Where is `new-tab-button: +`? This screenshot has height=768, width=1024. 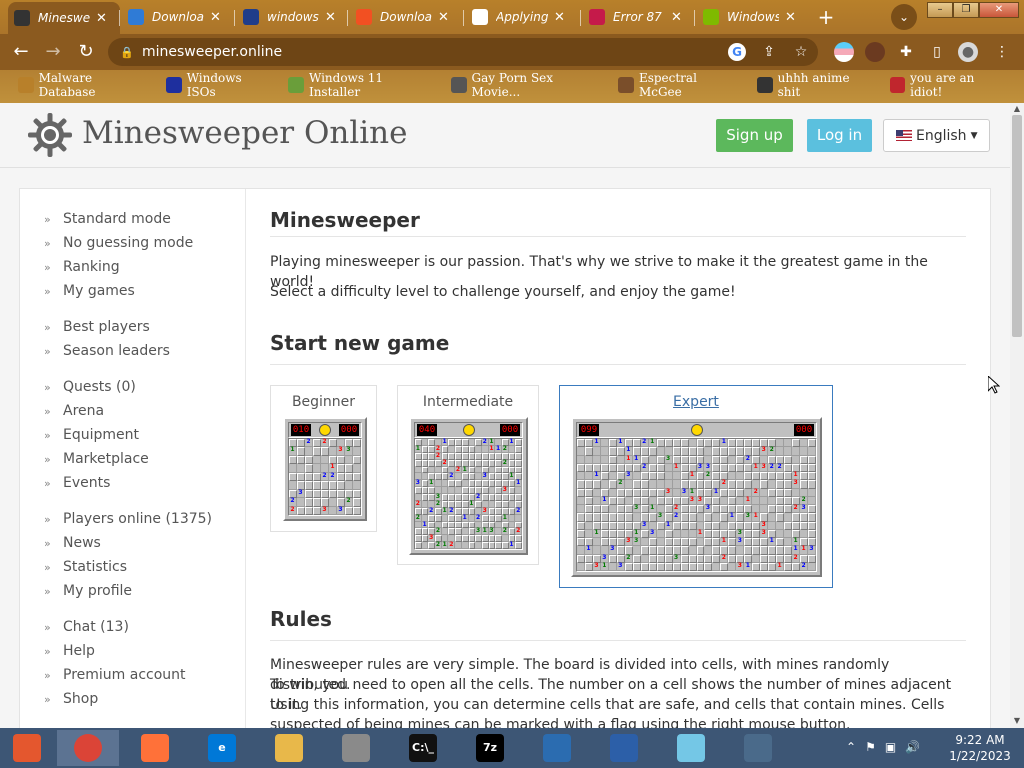
new-tab-button: + is located at coordinates (826, 17).